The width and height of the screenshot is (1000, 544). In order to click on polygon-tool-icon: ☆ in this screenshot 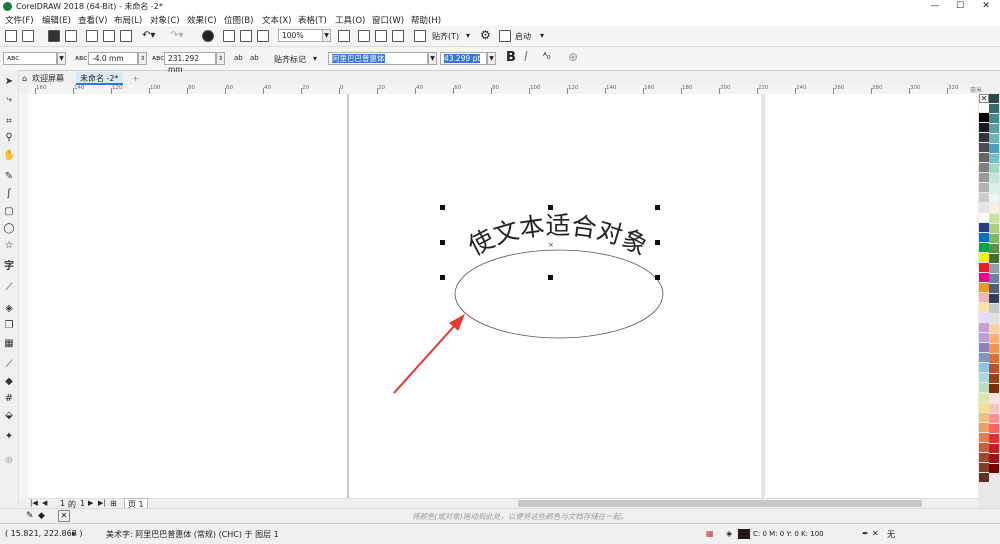, I will do `click(9, 245)`.